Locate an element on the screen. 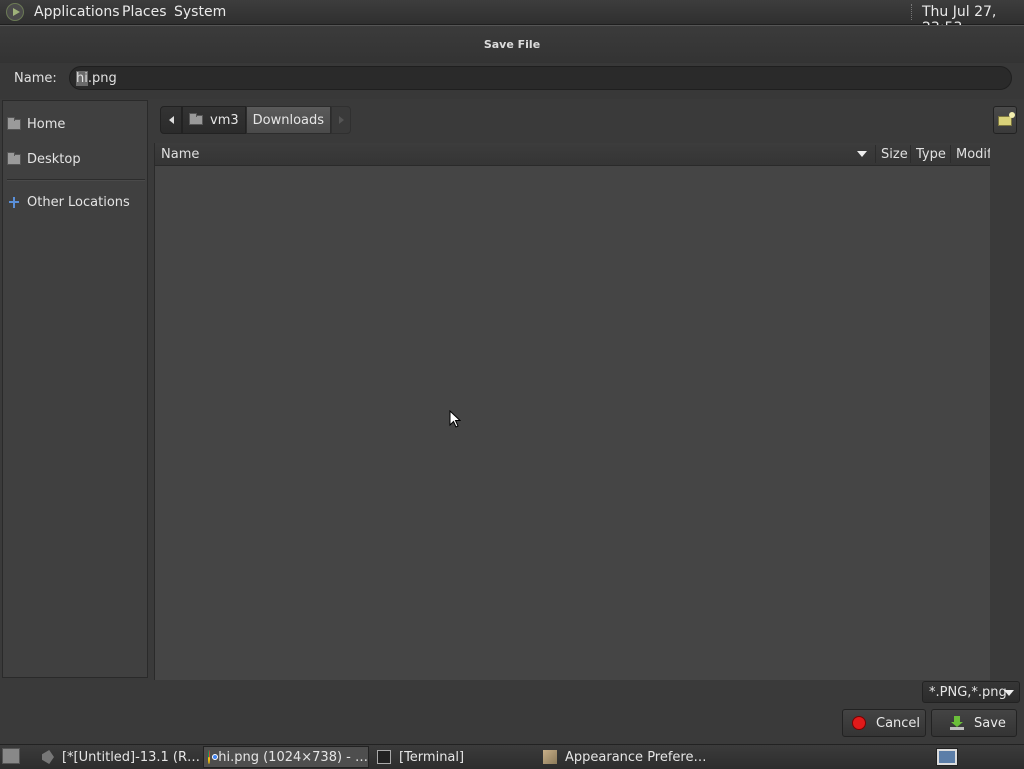 This screenshot has height=769, width=1024. panel-separator is located at coordinates (912, 12).